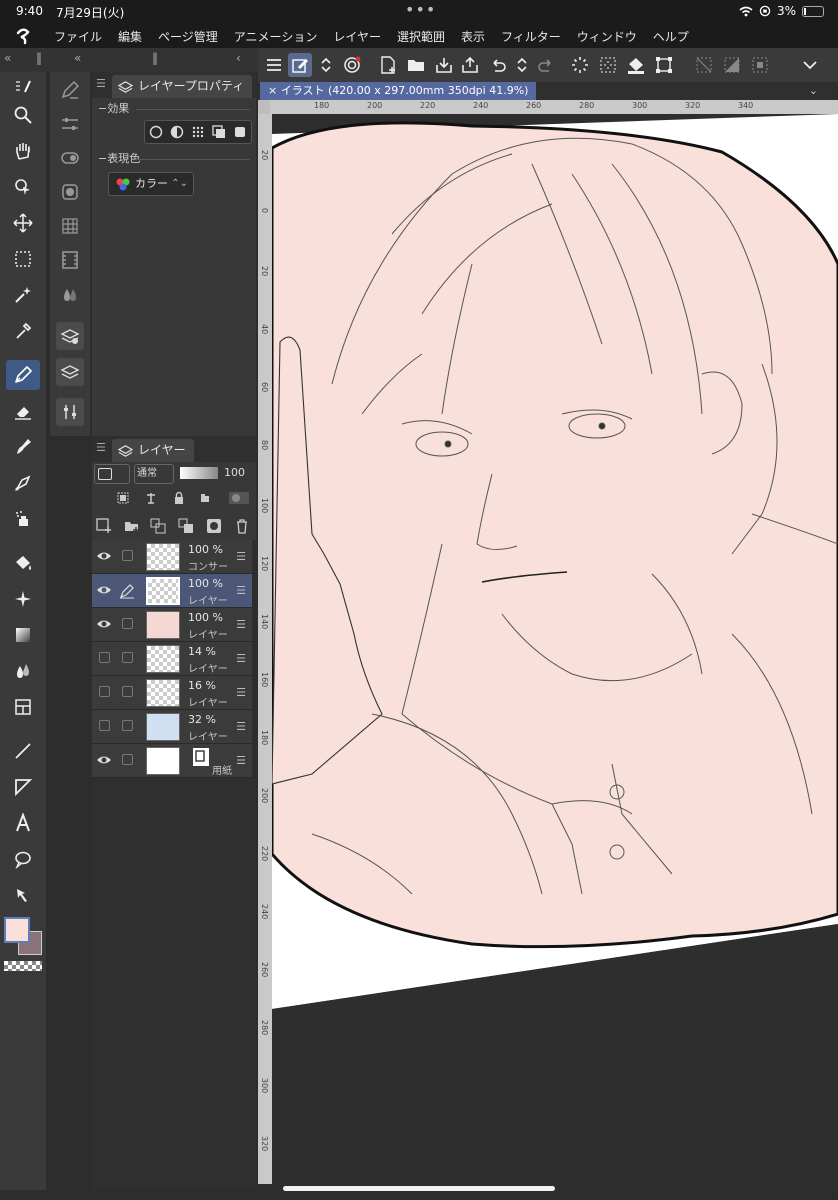  What do you see at coordinates (199, 473) in the screenshot?
I see `opacity-slider` at bounding box center [199, 473].